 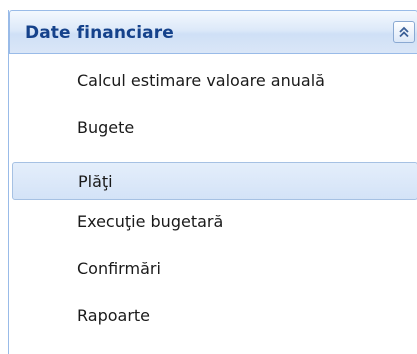 I want to click on menu-item-reports: Rapoarte, so click(x=213, y=316).